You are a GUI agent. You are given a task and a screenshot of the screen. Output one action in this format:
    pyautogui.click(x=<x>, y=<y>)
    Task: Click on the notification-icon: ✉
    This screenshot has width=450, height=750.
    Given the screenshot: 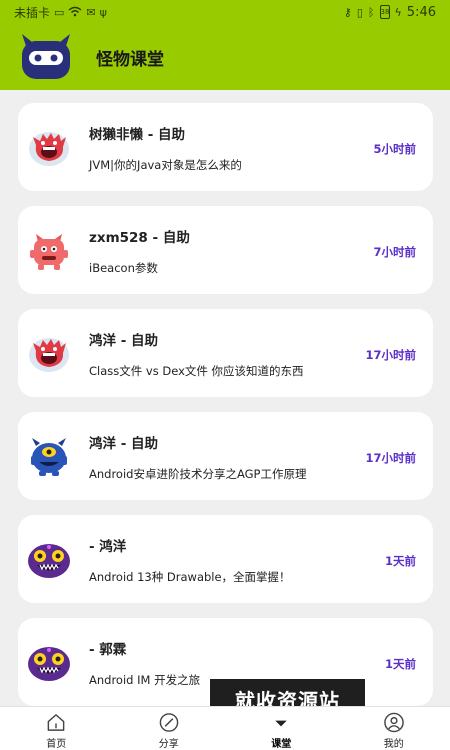 What is the action you would take?
    pyautogui.click(x=91, y=12)
    